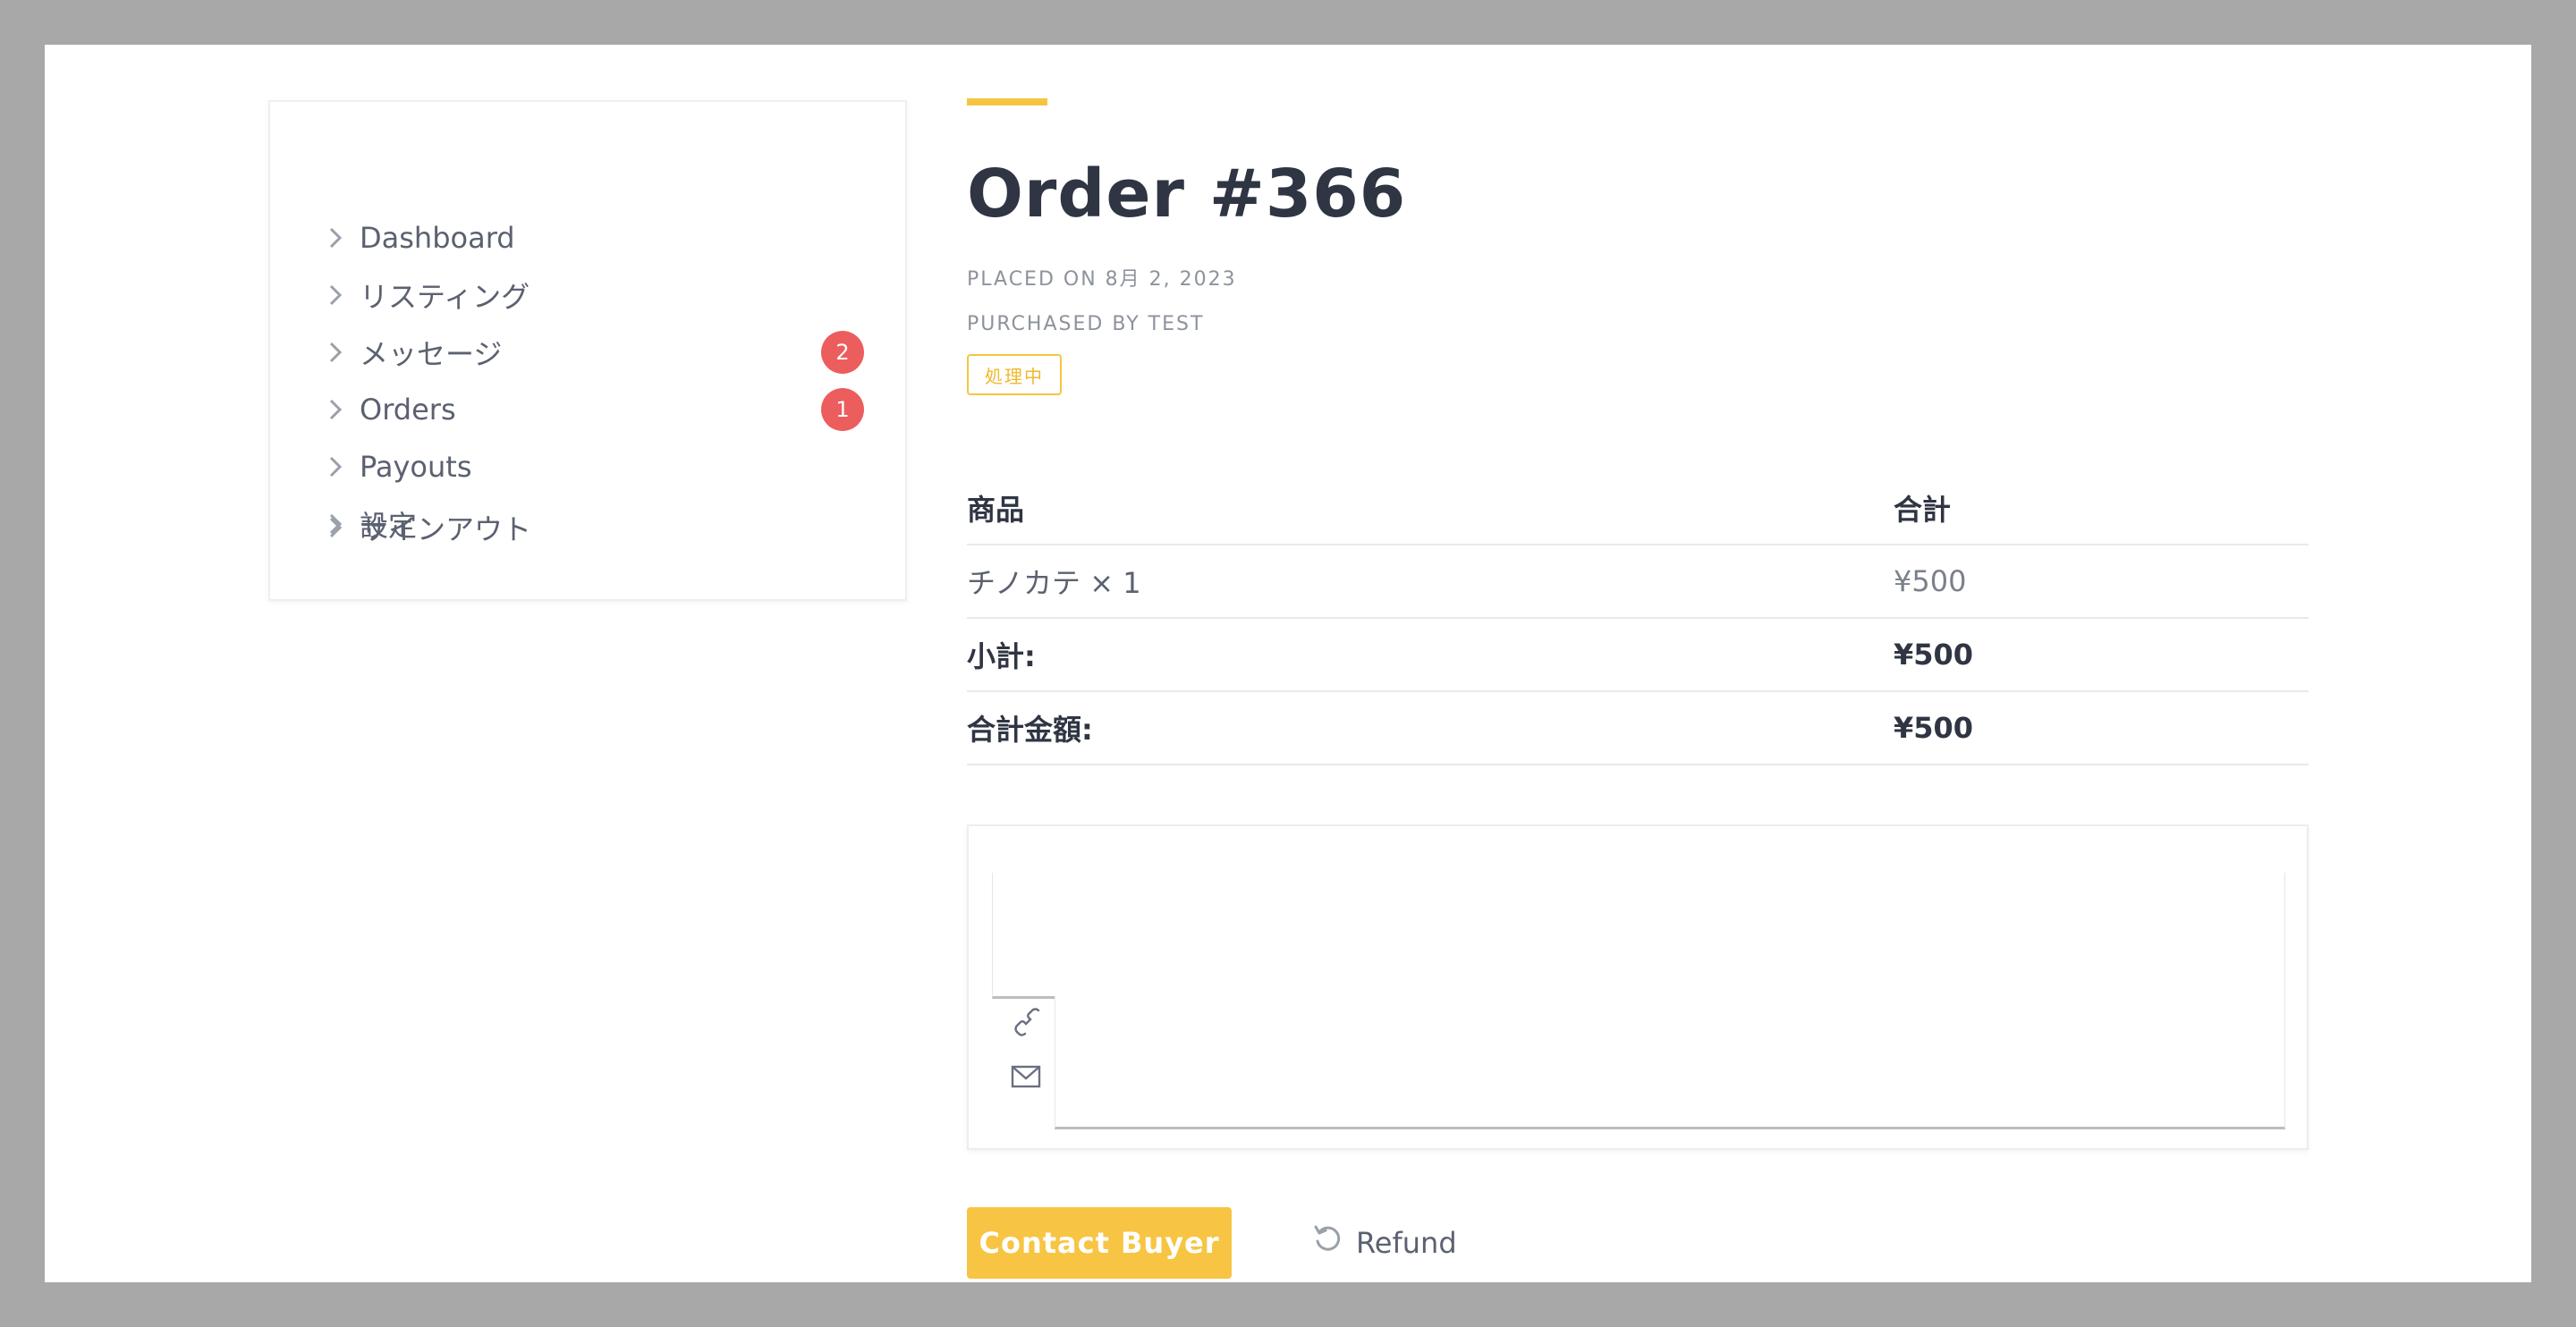  Describe the element at coordinates (1007, 102) in the screenshot. I see `title-accent-bar` at that location.